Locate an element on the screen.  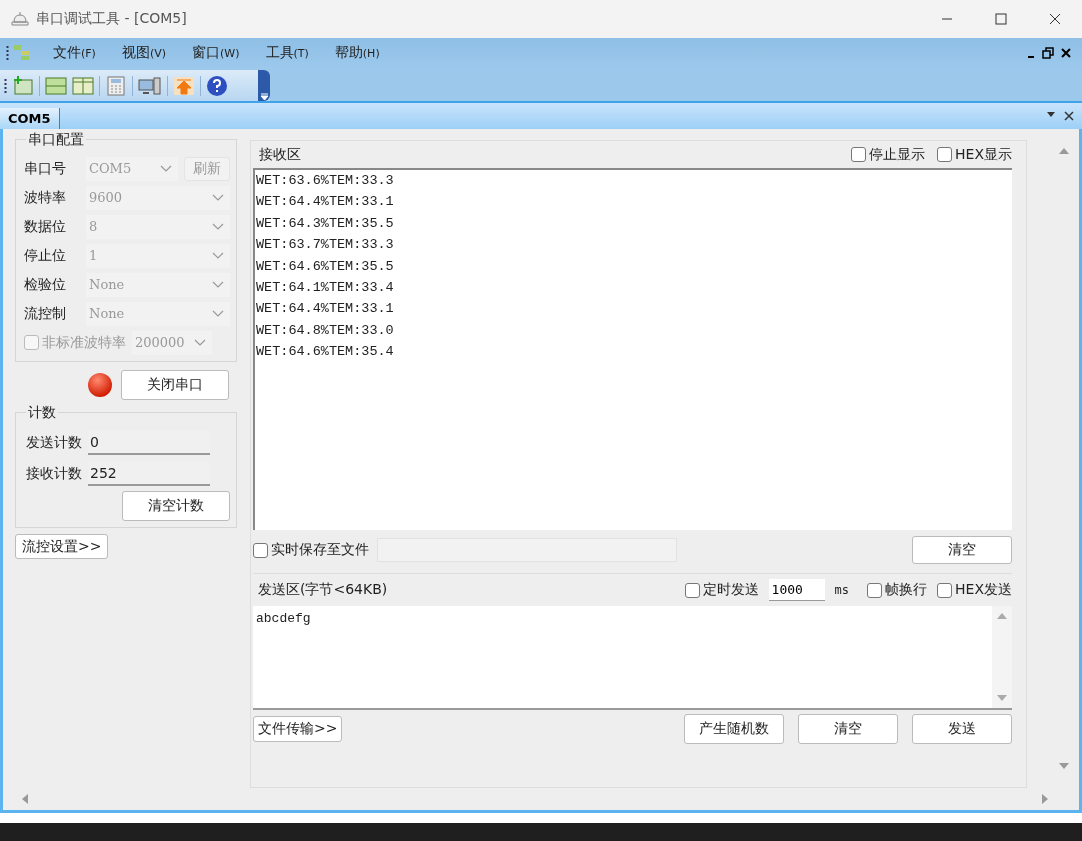
action-button: 清空 is located at coordinates (848, 729).